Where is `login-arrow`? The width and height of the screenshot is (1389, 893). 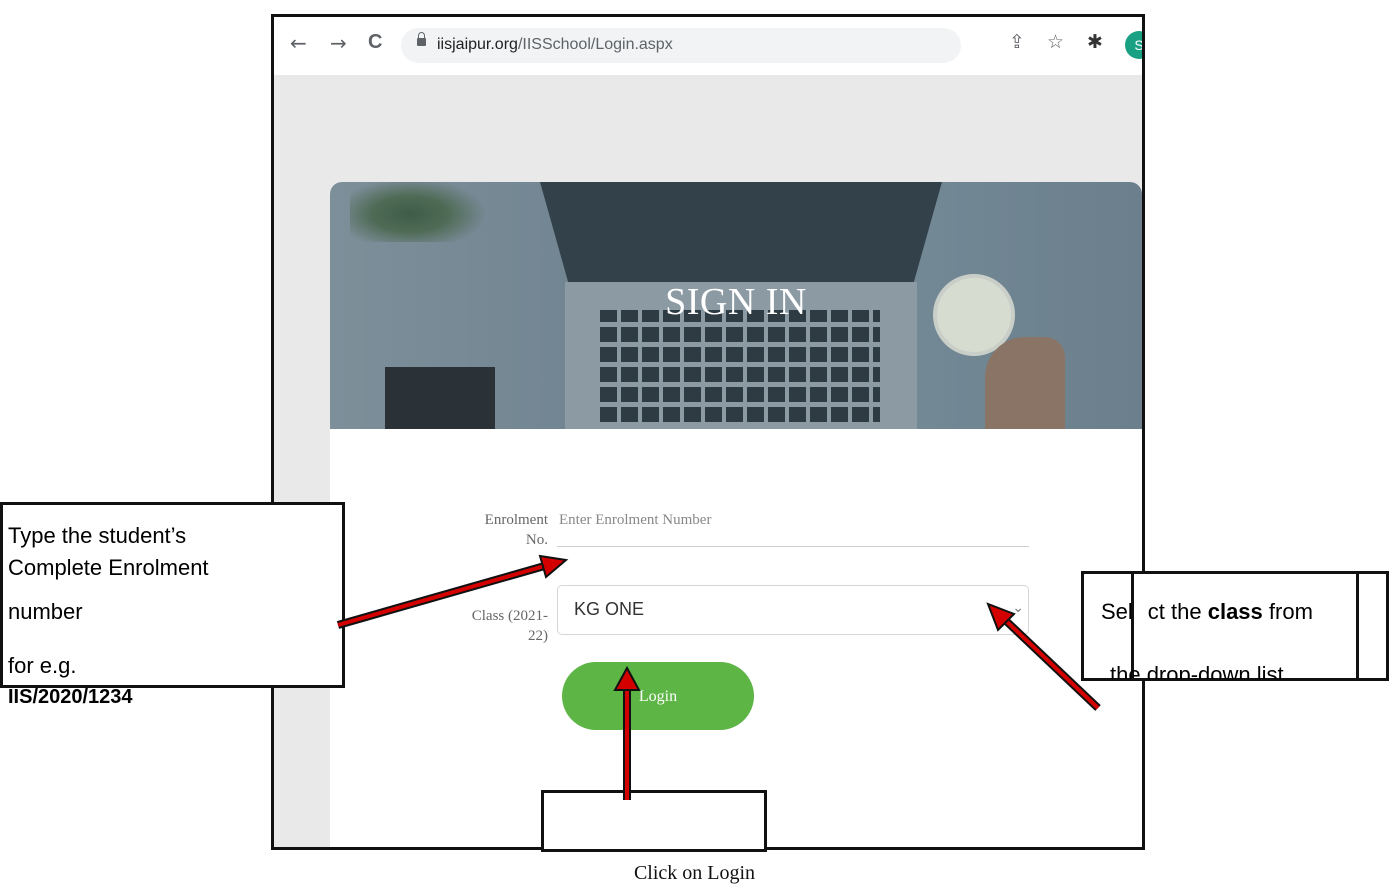 login-arrow is located at coordinates (627, 732).